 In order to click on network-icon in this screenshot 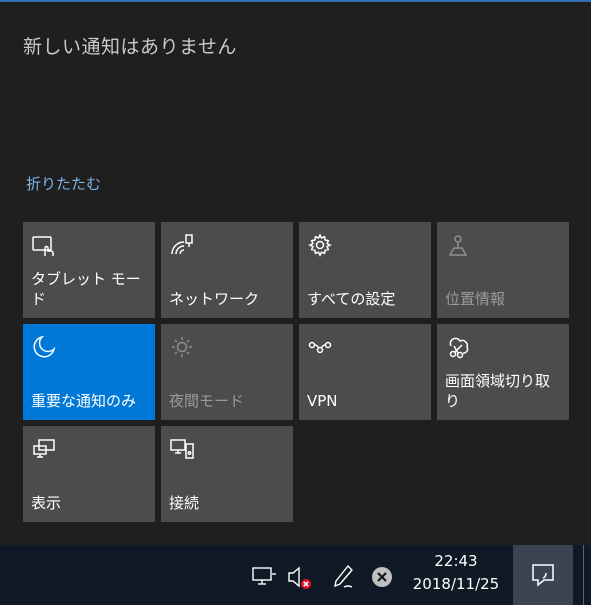, I will do `click(182, 245)`.